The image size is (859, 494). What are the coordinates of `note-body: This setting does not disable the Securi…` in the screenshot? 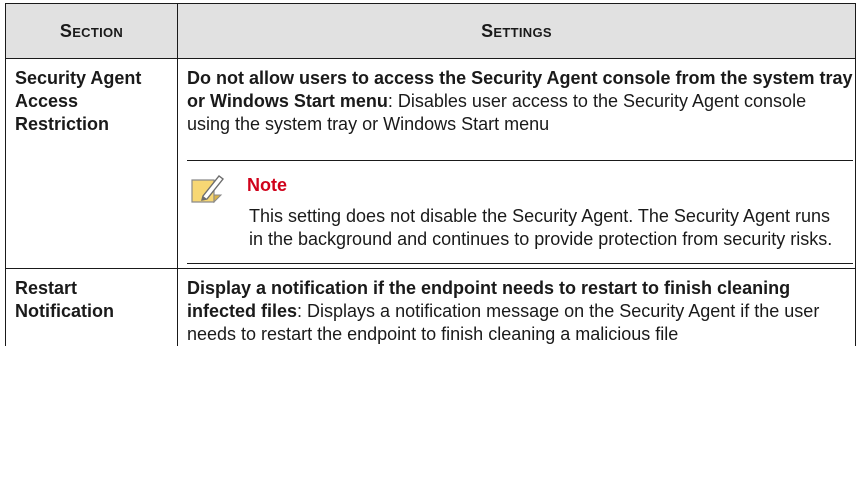 It's located at (541, 227).